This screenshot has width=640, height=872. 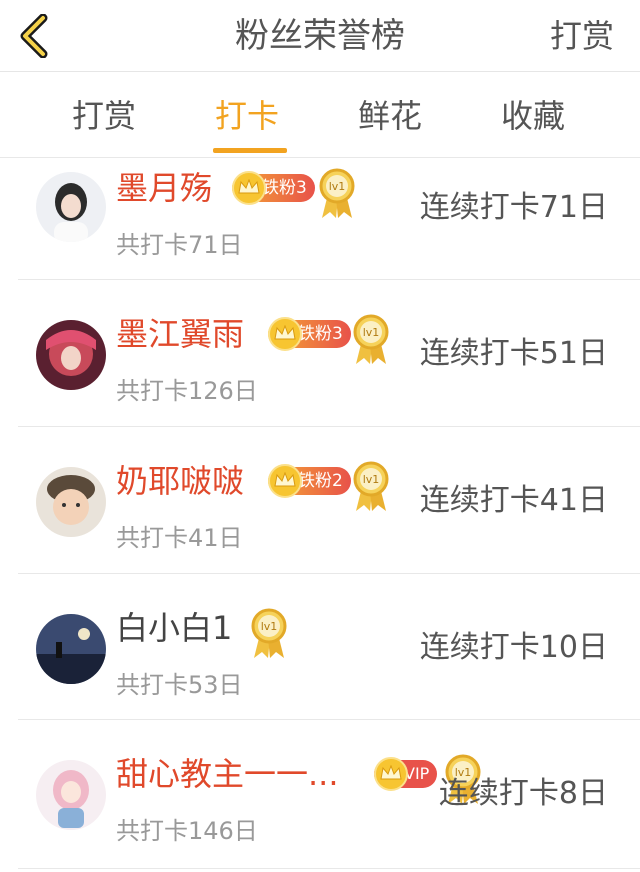 What do you see at coordinates (179, 538) in the screenshot?
I see `total-checkins: 共打卡41日` at bounding box center [179, 538].